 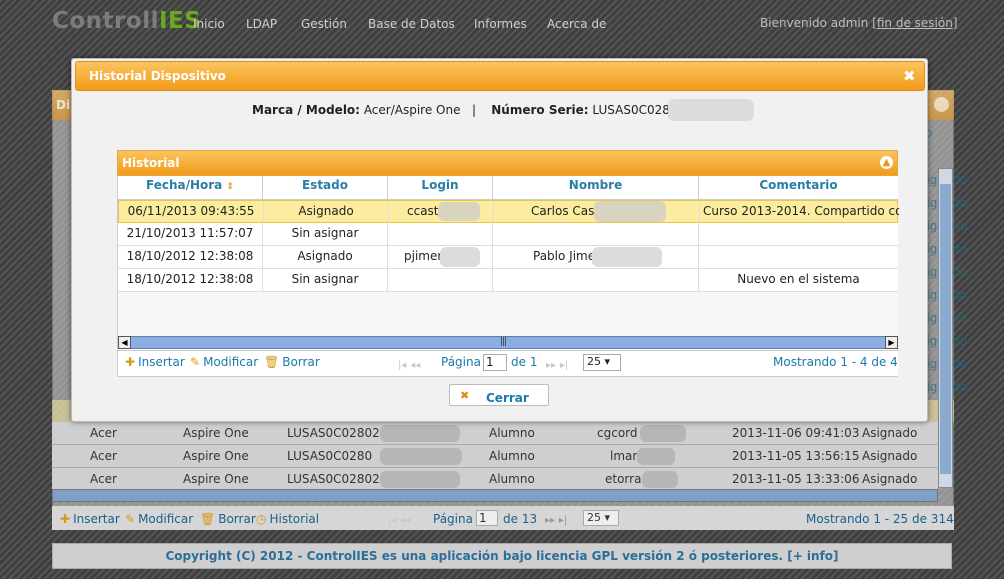 I want to click on history-grid-header, so click(x=507, y=163).